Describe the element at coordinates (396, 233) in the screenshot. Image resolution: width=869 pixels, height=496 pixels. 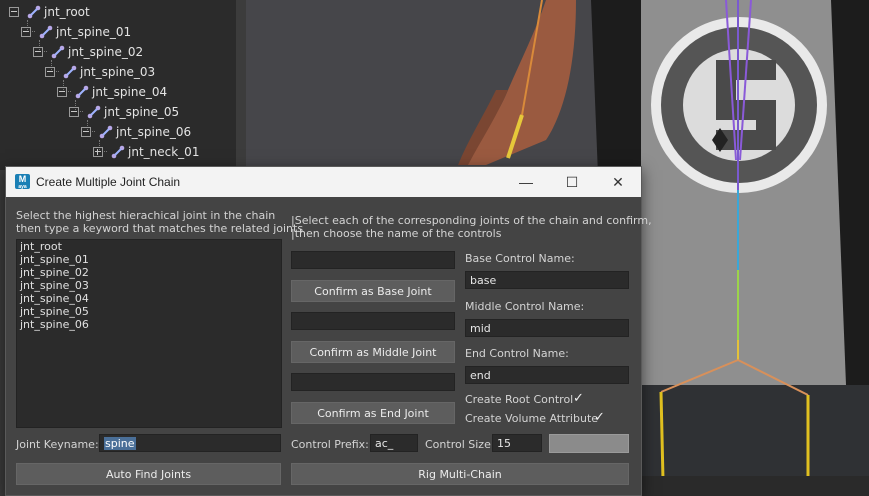
I see `right-instructions-line-2: |then choose the name of the controls` at that location.